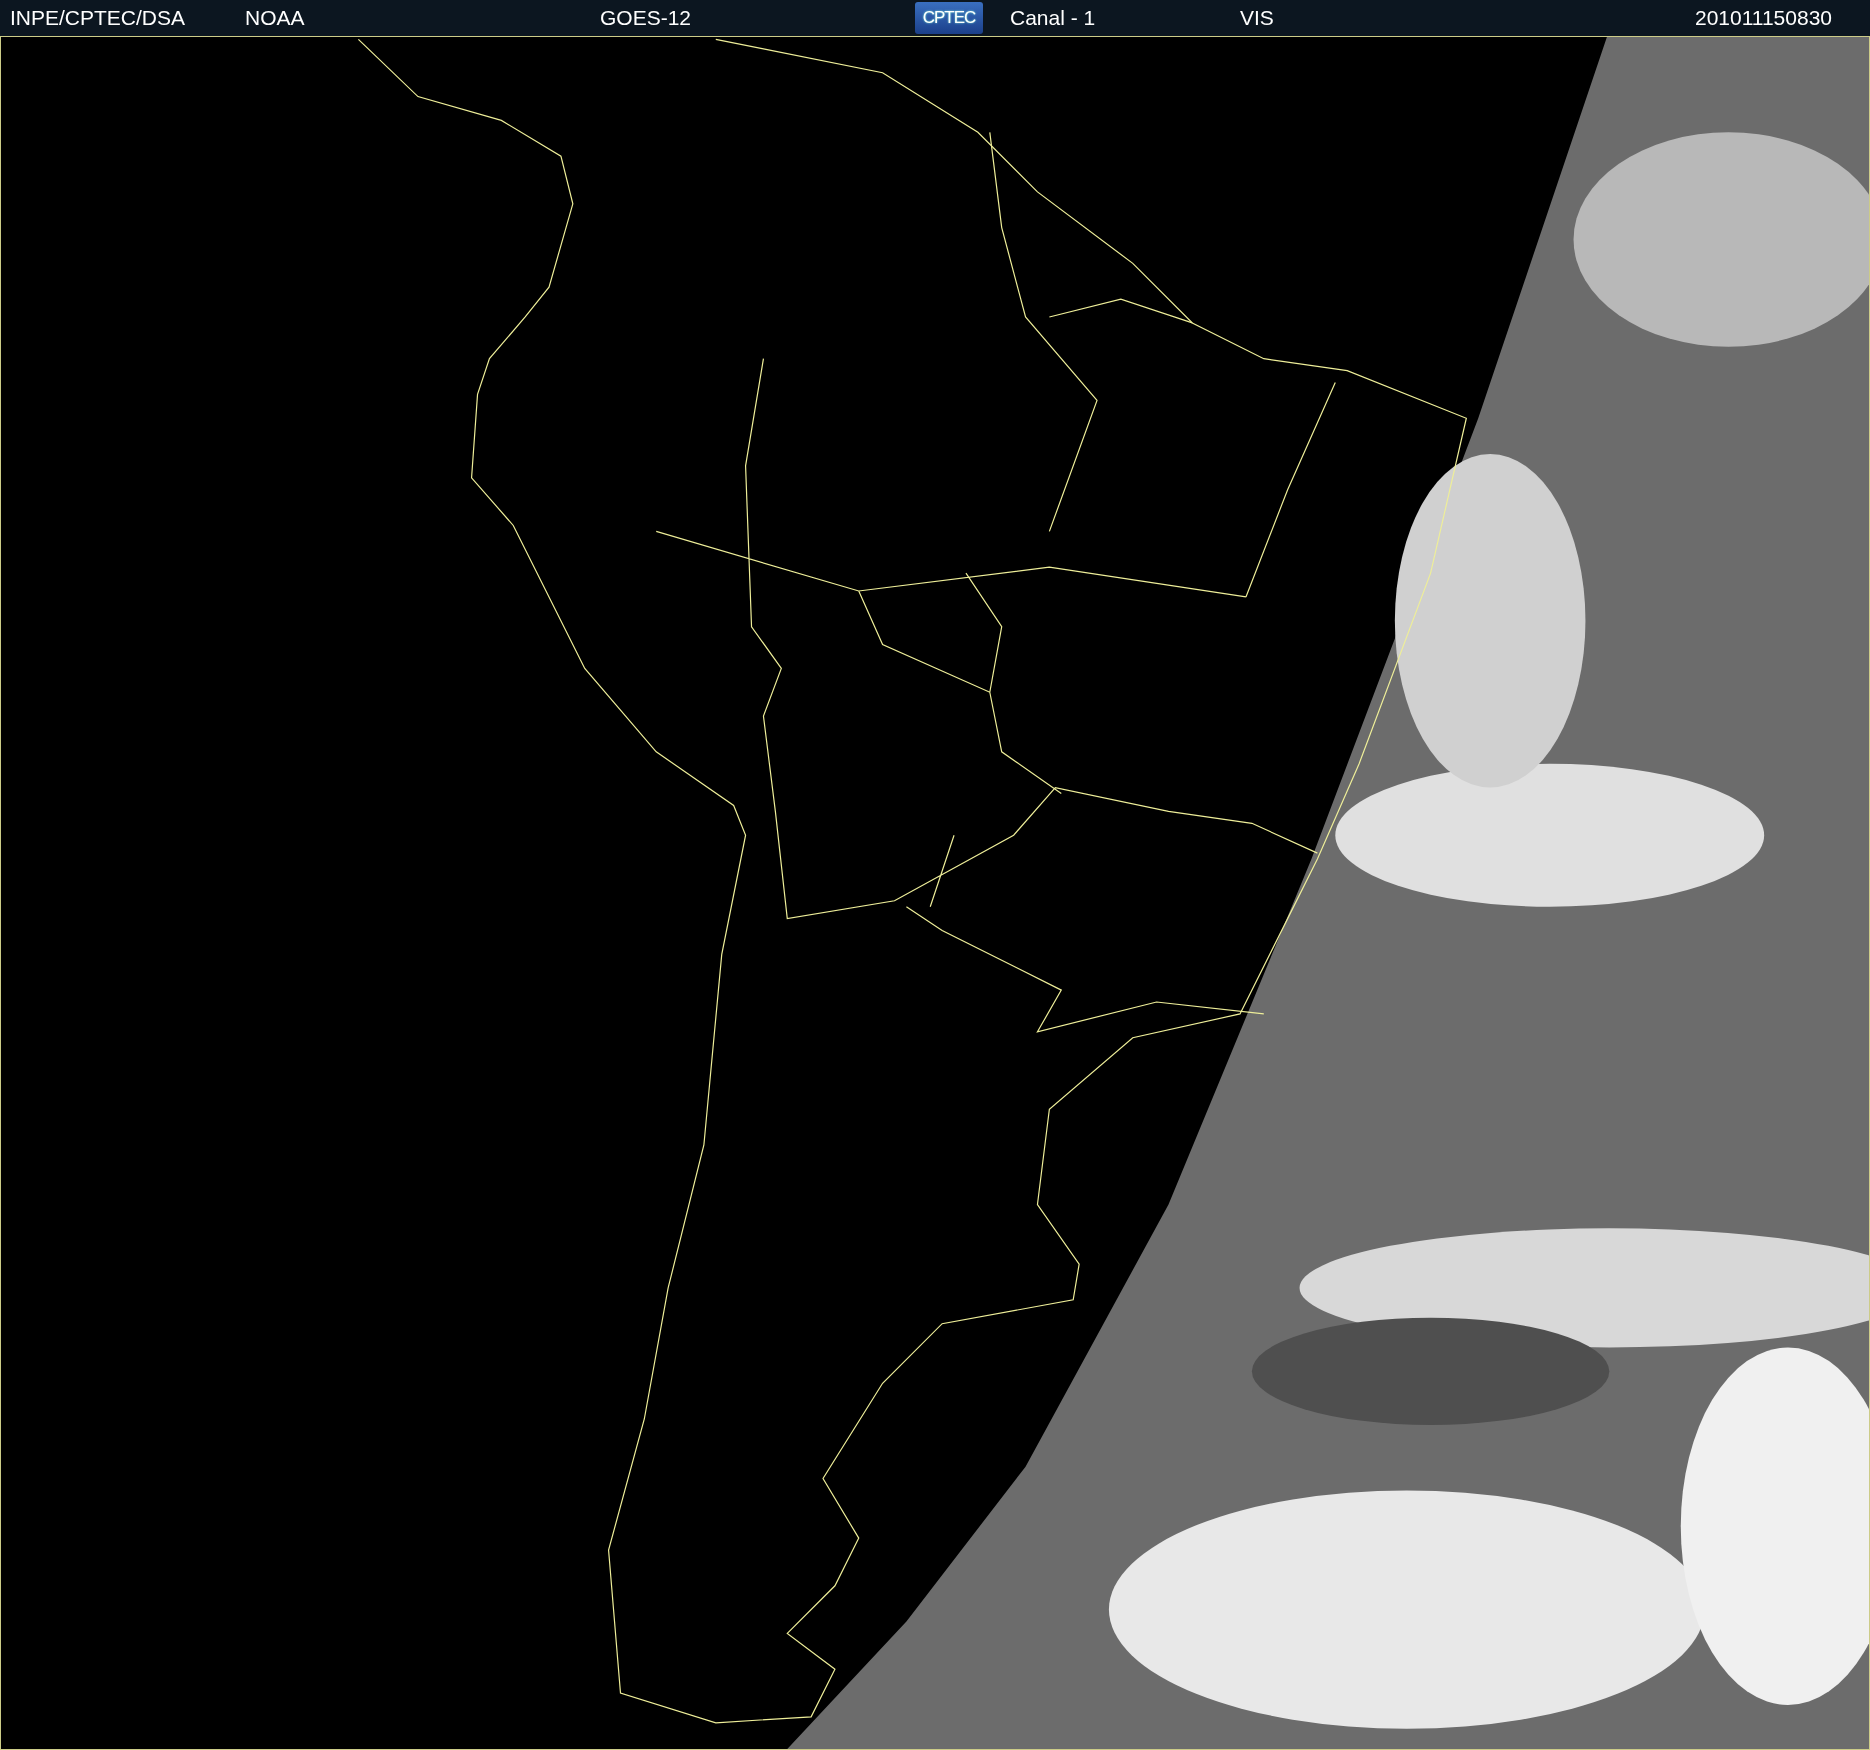 The width and height of the screenshot is (1870, 1750). I want to click on logo: CPTEC, so click(949, 18).